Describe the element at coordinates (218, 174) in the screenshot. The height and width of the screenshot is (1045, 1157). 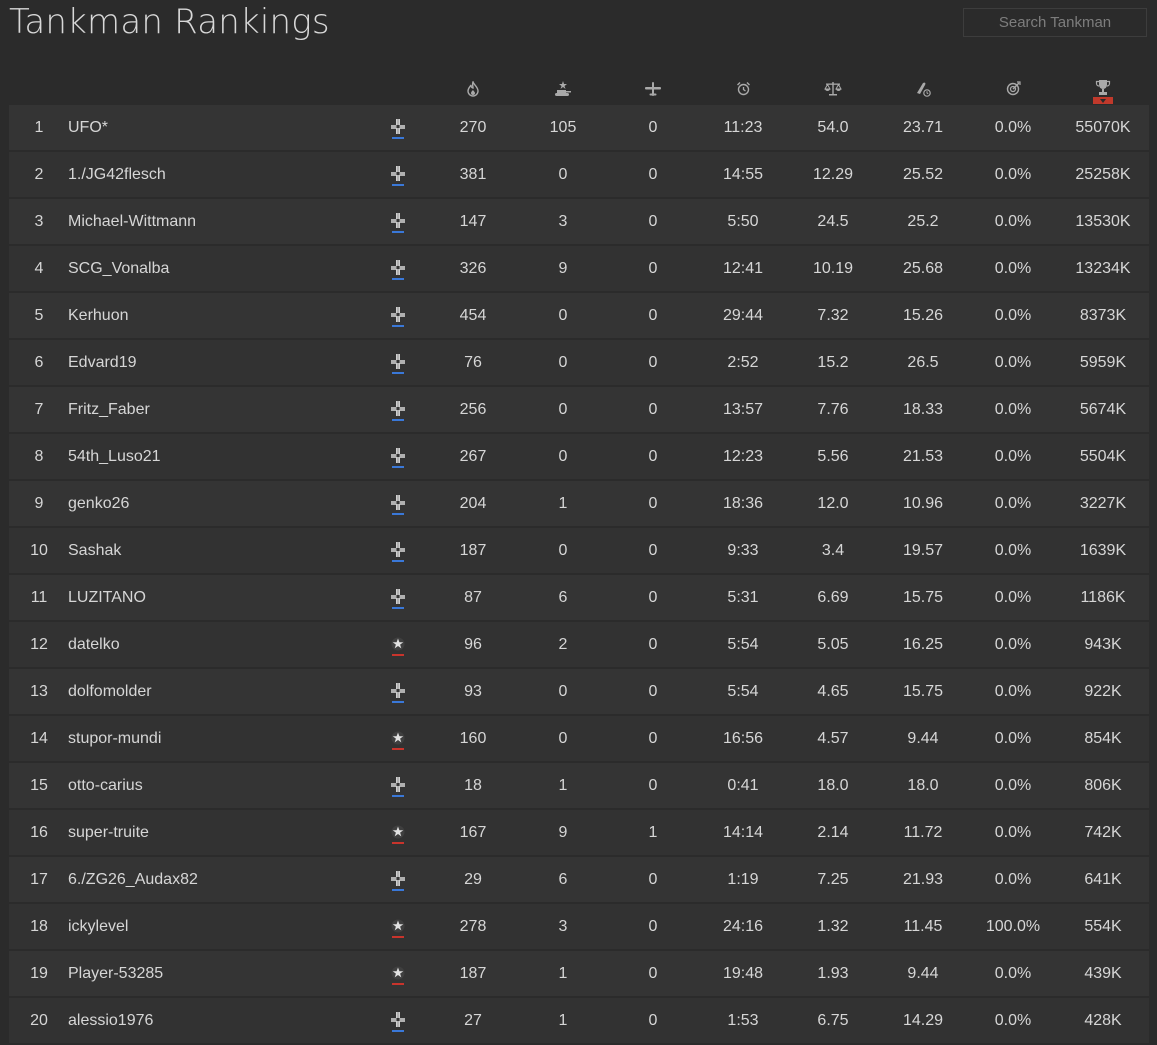
I see `player-name-link: 1./JG42flesch` at that location.